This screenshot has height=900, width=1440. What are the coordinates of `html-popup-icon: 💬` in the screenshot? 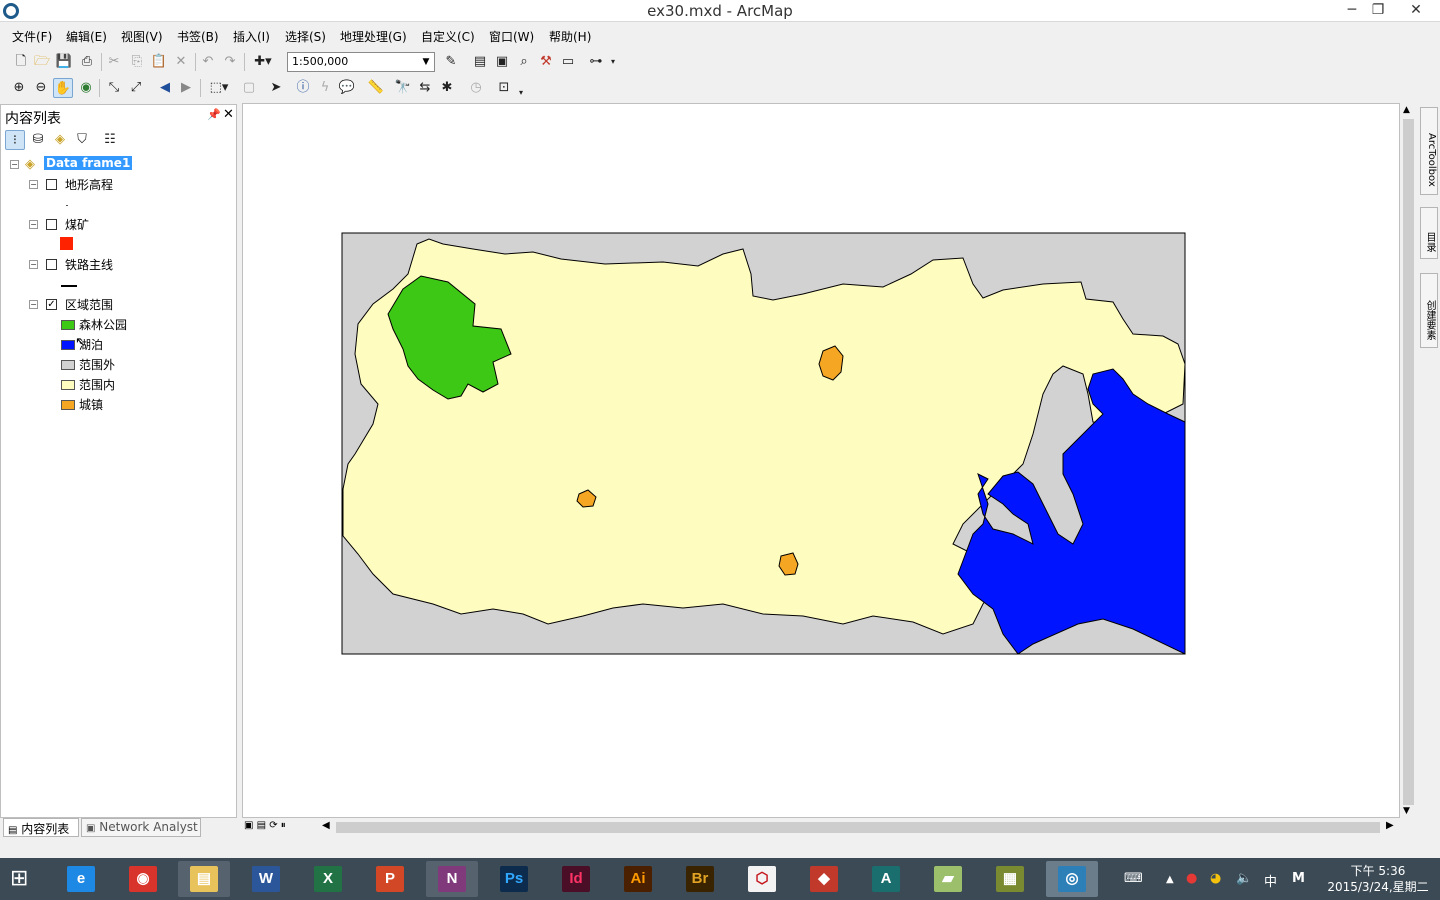 It's located at (347, 88).